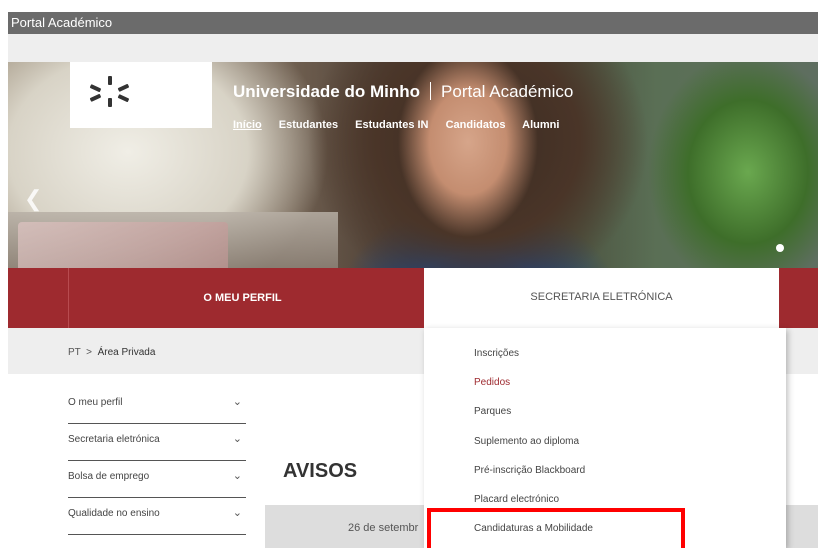 The width and height of the screenshot is (818, 548). I want to click on avisos-heading: AVISOS, so click(320, 471).